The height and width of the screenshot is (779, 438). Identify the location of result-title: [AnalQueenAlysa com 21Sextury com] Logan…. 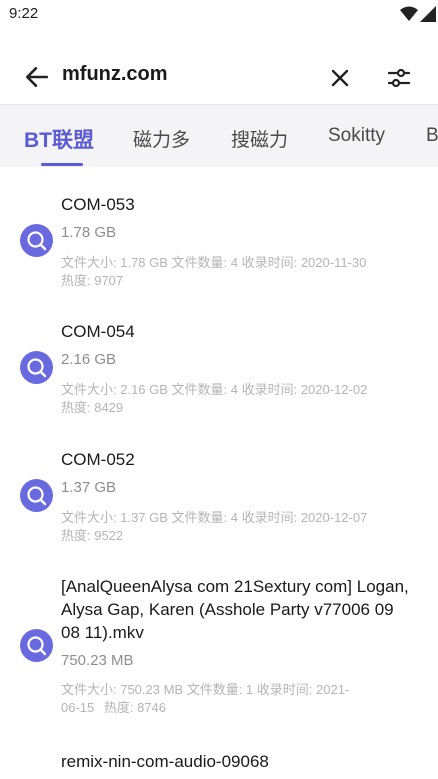
(235, 609).